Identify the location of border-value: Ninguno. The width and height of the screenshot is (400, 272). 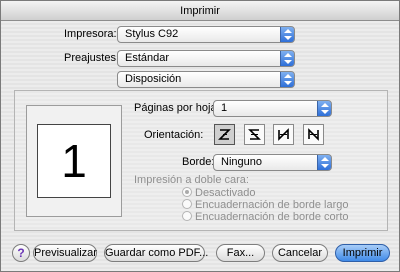
(241, 162).